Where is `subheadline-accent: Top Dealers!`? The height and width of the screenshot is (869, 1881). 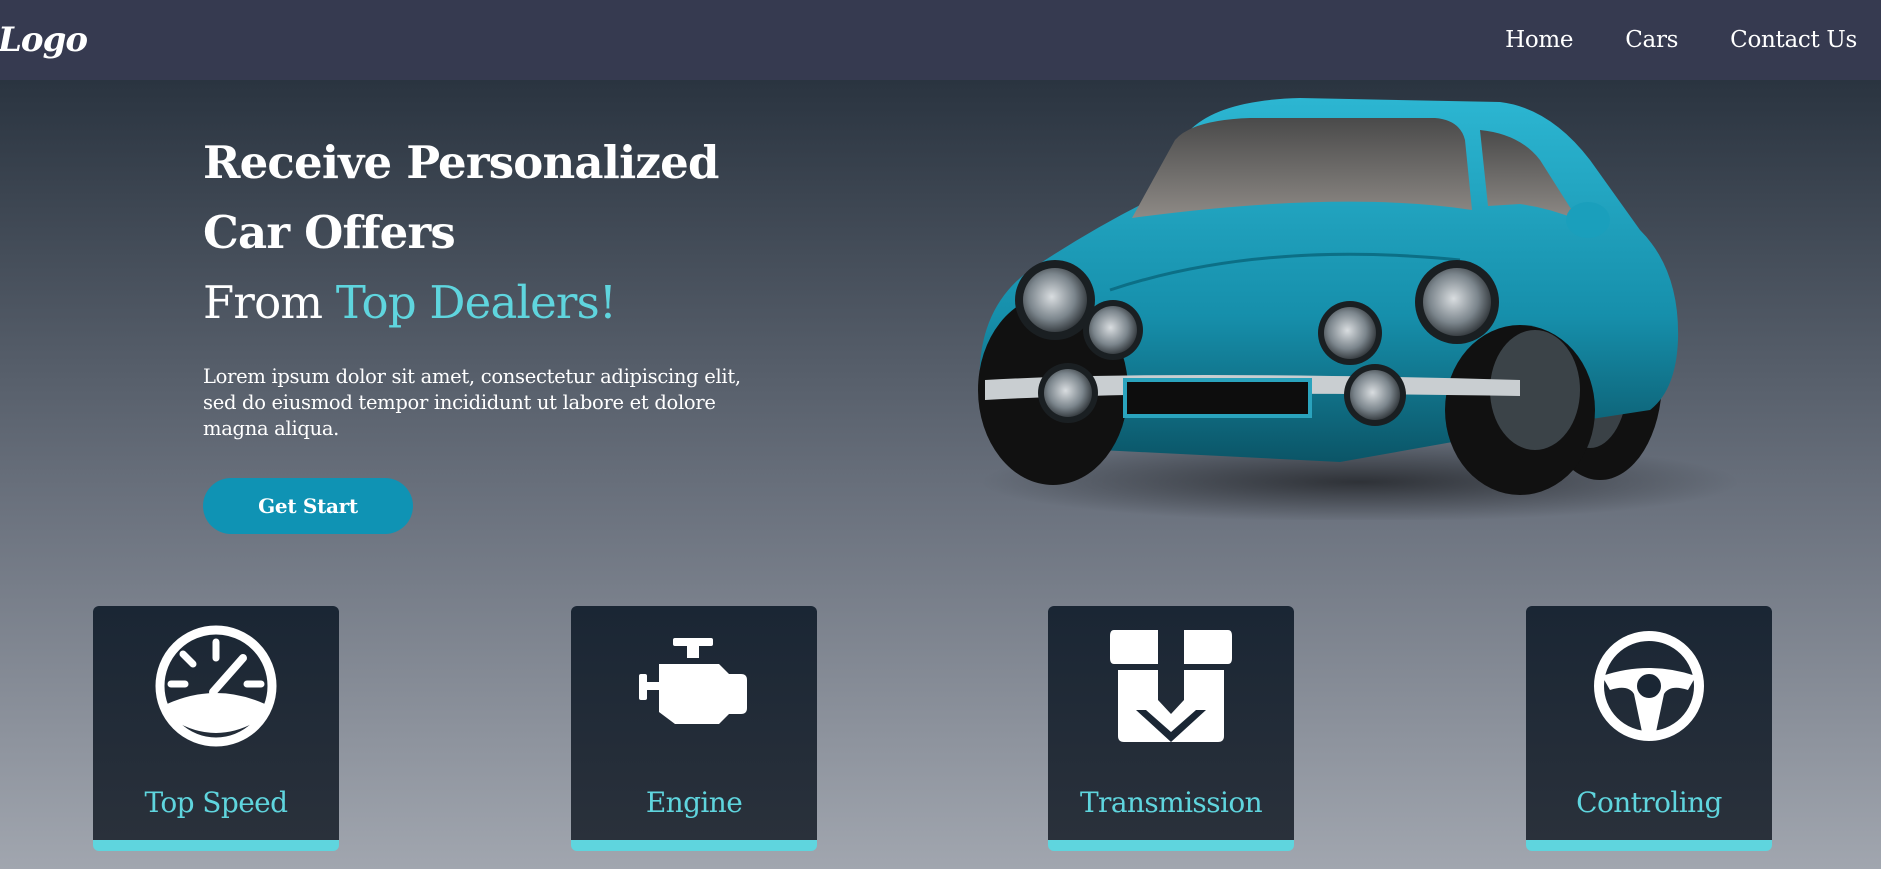
subheadline-accent: Top Dealers! is located at coordinates (476, 302).